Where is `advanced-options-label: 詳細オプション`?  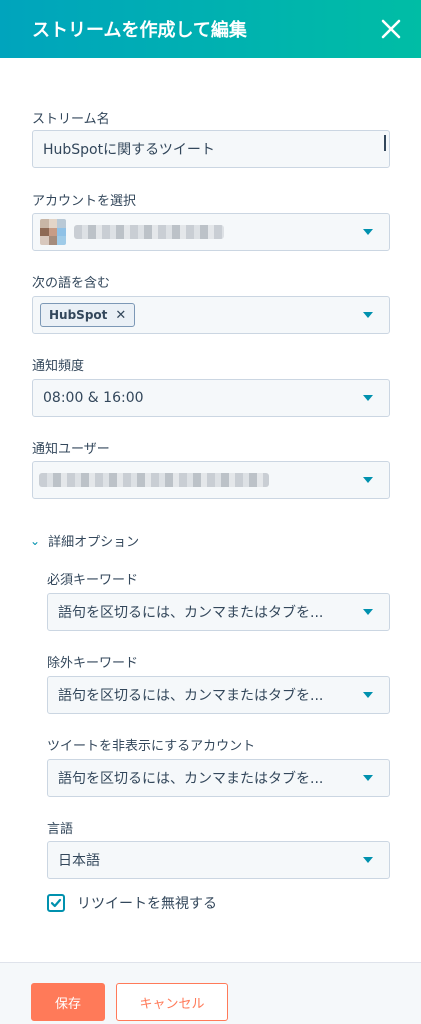 advanced-options-label: 詳細オプション is located at coordinates (94, 542).